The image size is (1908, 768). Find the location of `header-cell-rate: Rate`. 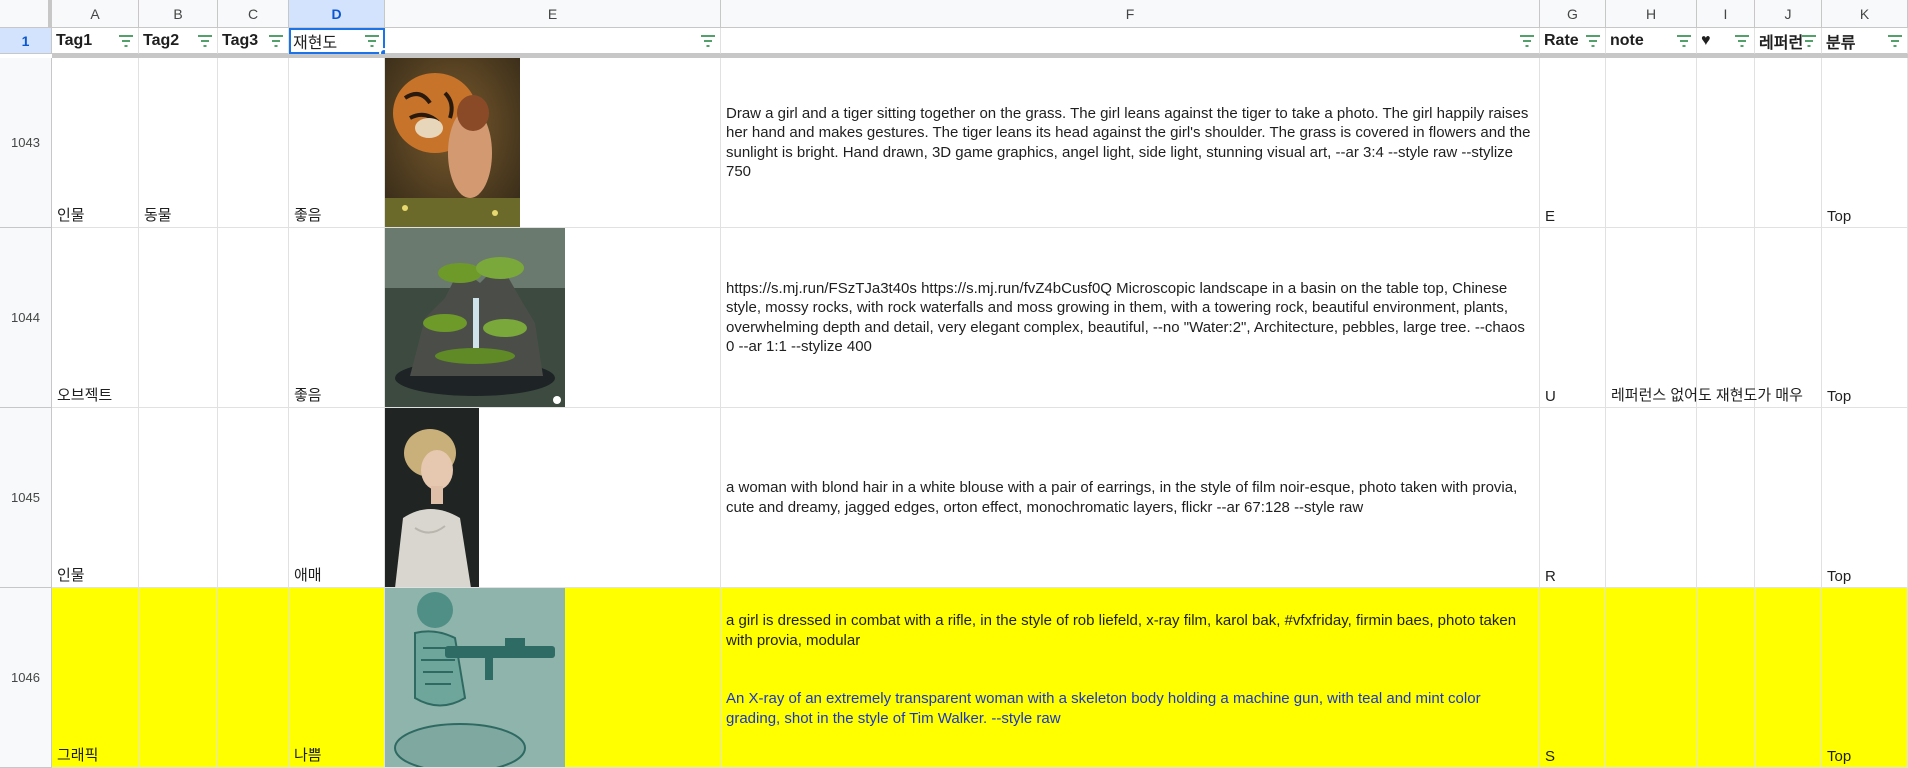

header-cell-rate: Rate is located at coordinates (1573, 41).